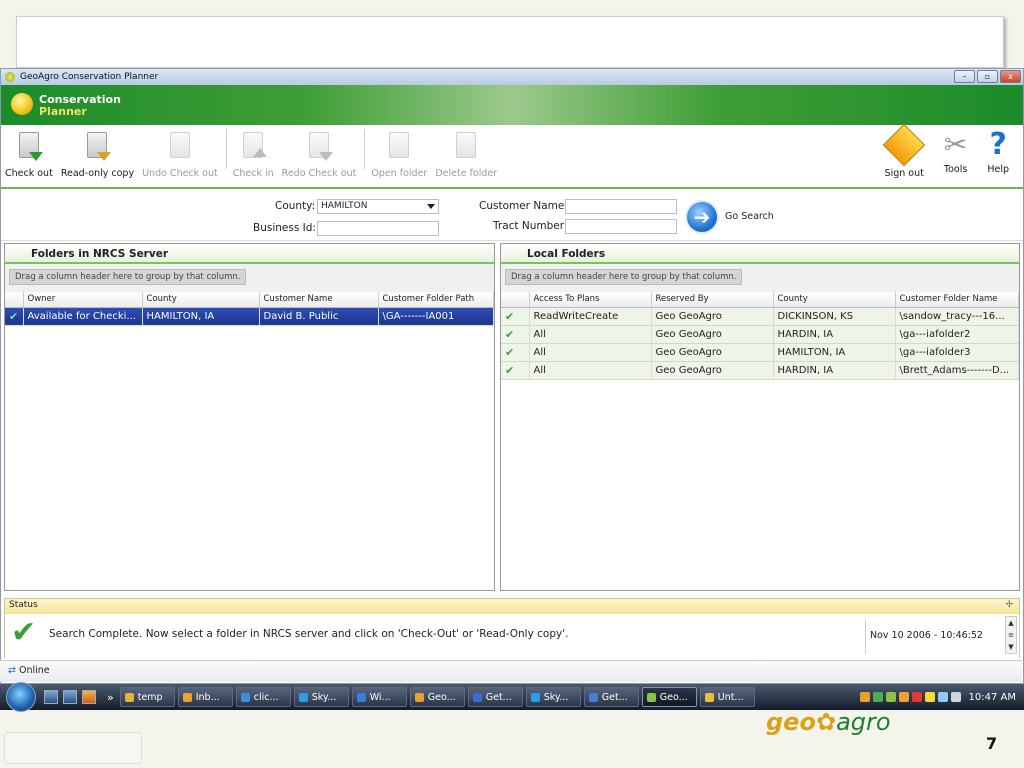  What do you see at coordinates (51, 697) in the screenshot?
I see `show-desktop-icon` at bounding box center [51, 697].